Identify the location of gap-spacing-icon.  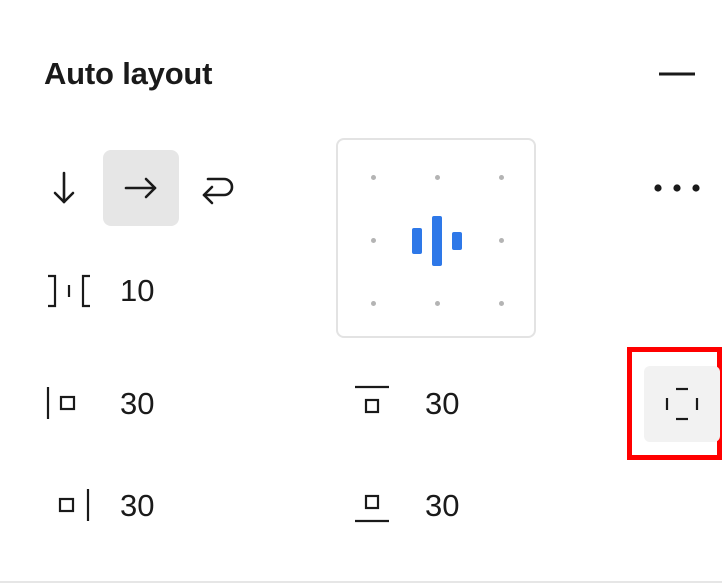
(69, 291).